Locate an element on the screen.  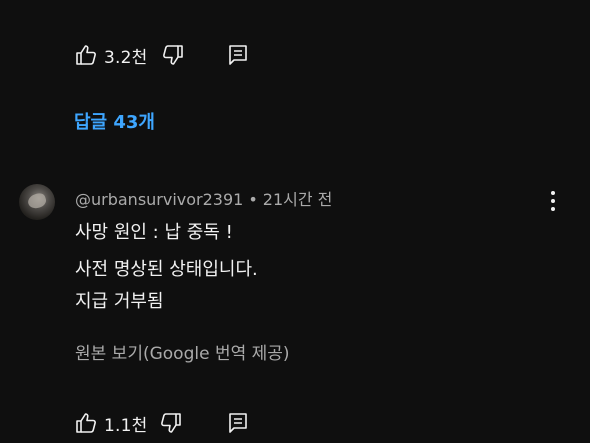
top-action-row: 3.2천 is located at coordinates (162, 55).